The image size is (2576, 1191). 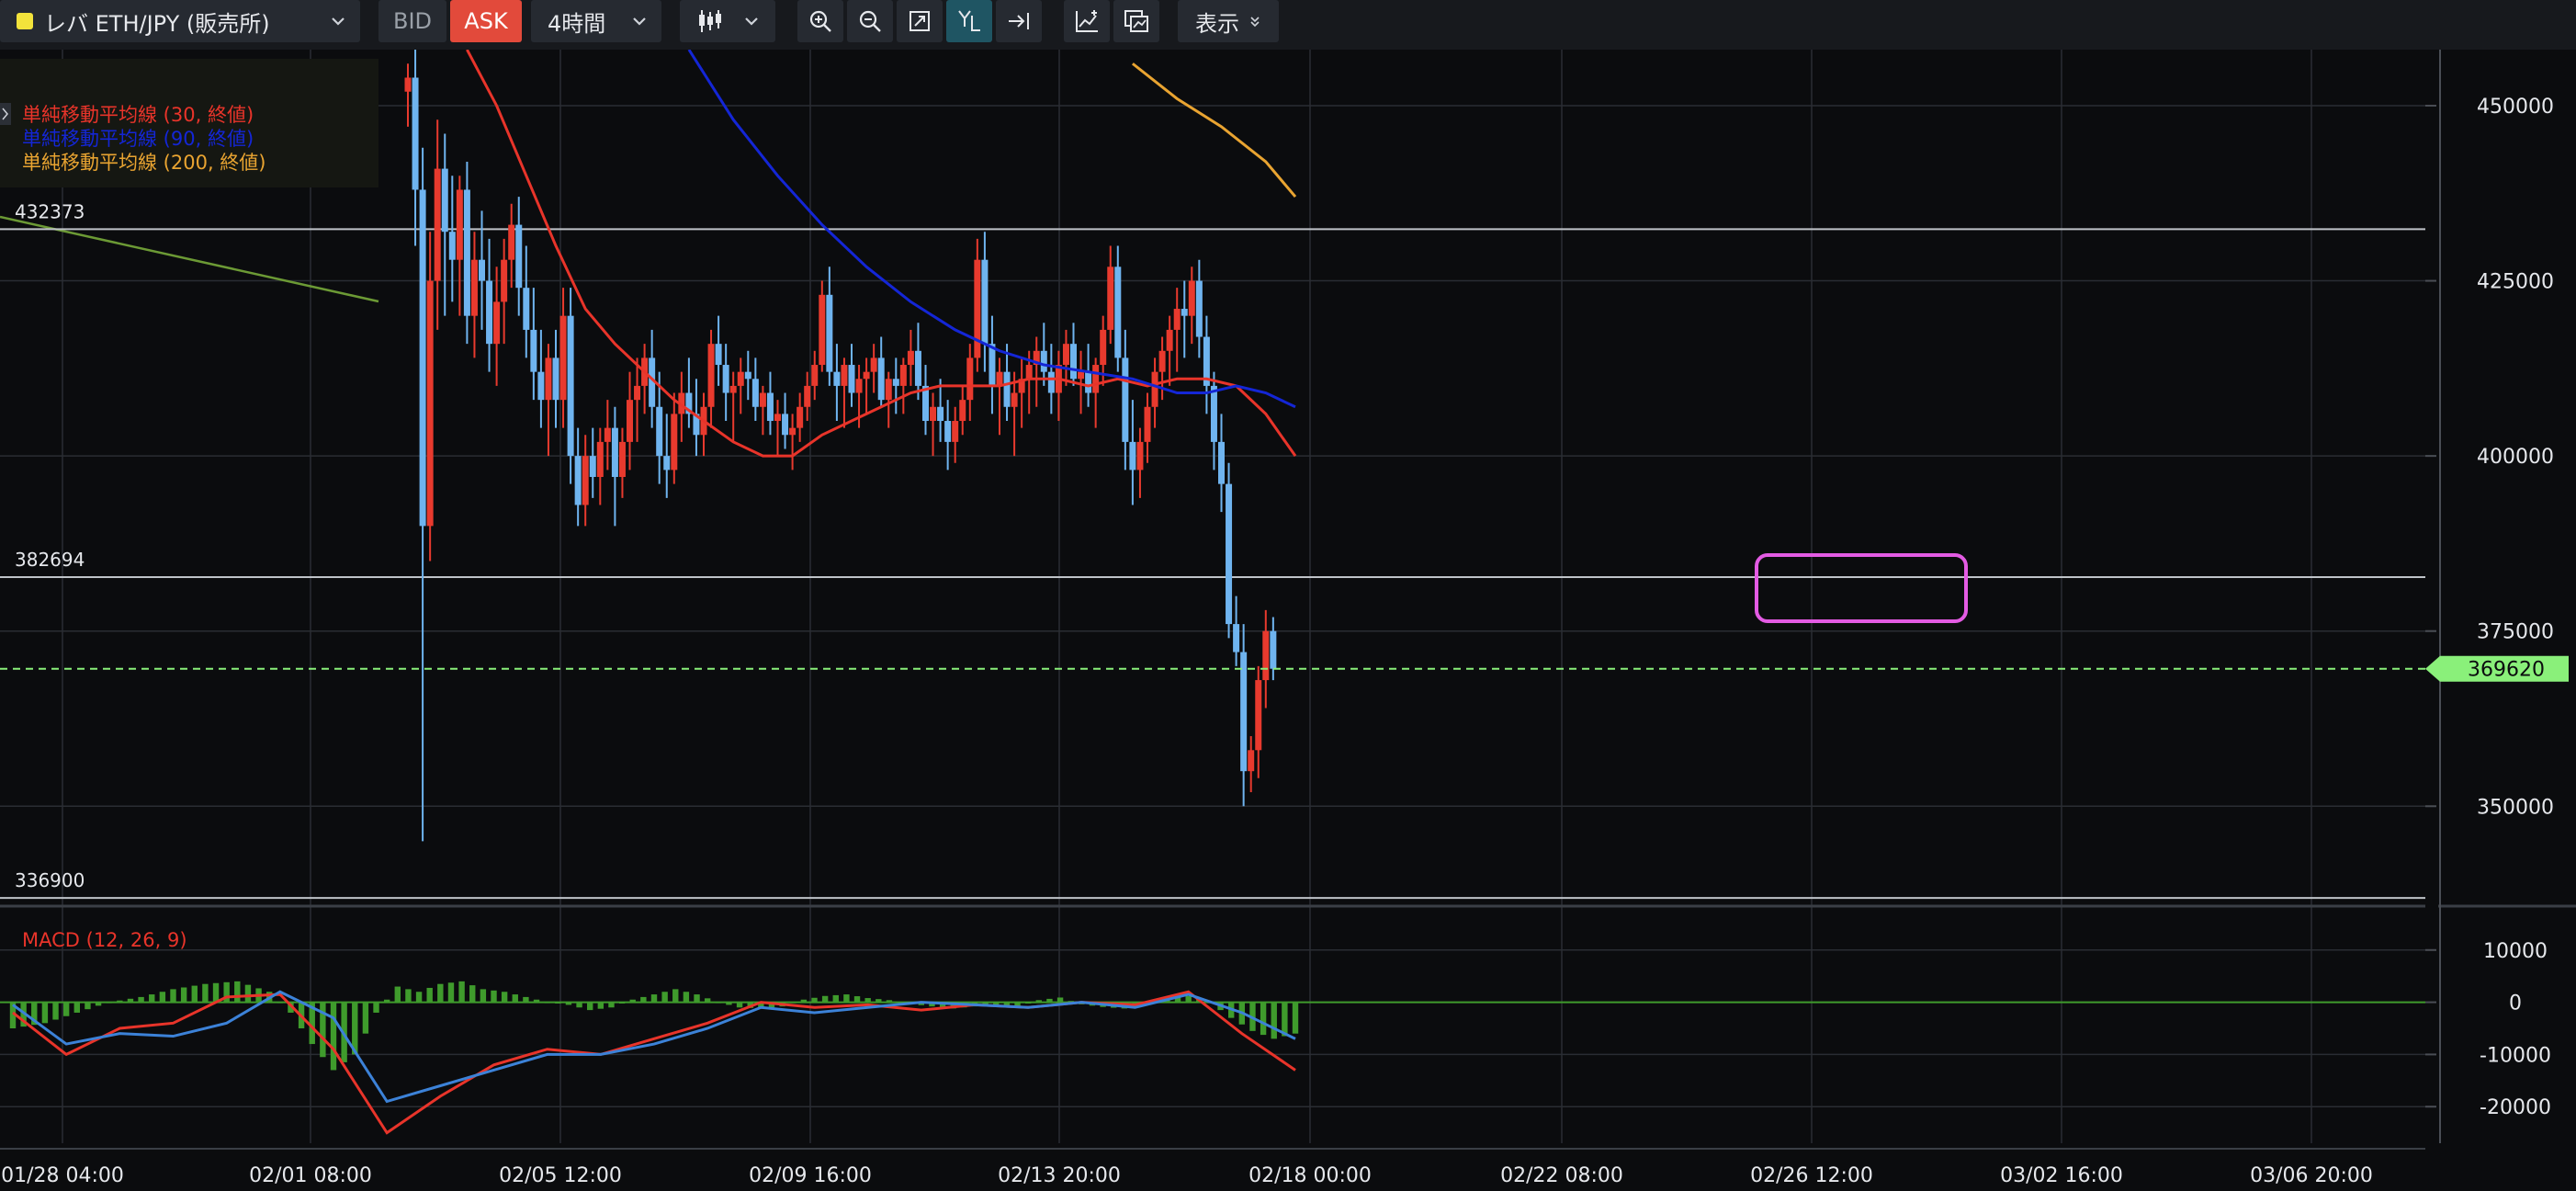 What do you see at coordinates (1310, 1175) in the screenshot?
I see `x-tick-label: 02/18 00:00` at bounding box center [1310, 1175].